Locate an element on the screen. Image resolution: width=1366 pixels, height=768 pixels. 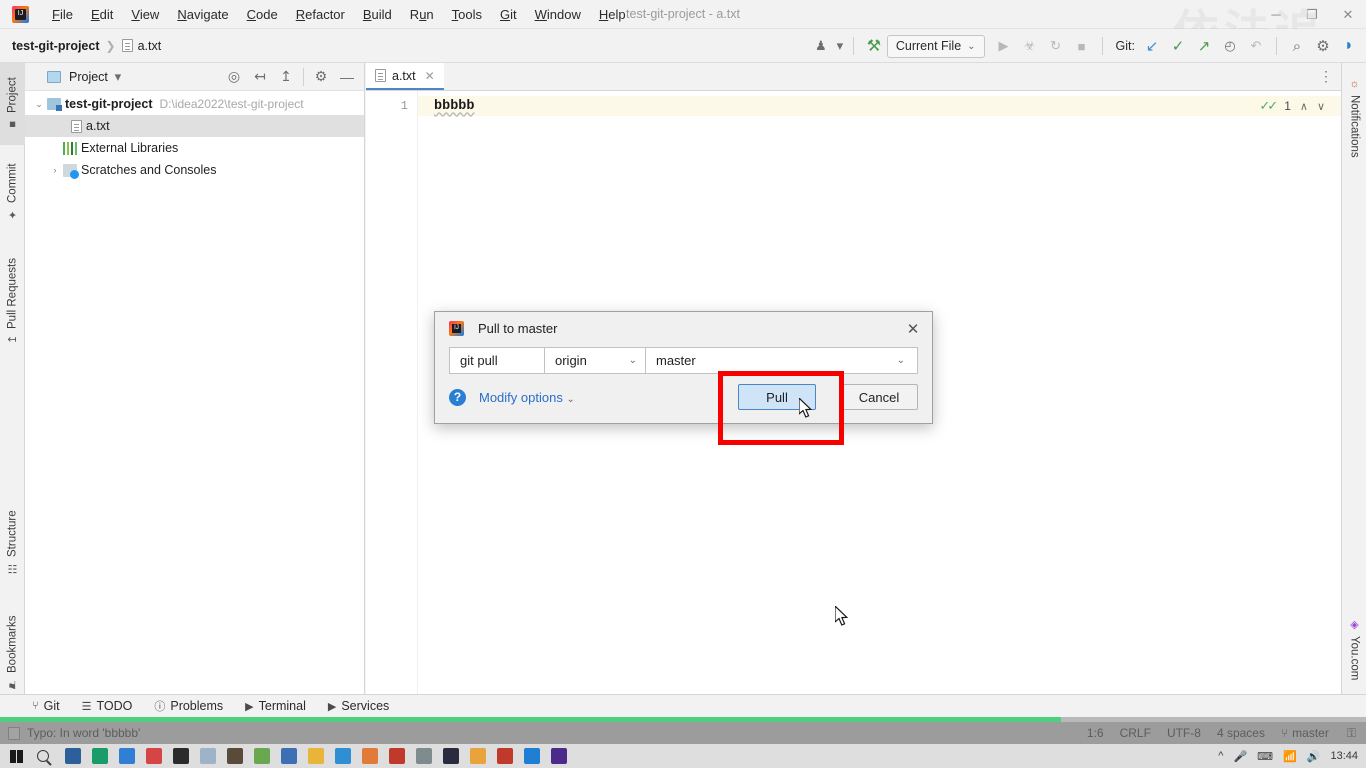
sidebar-item-commit: ✦ Commit is located at coordinates (12, 192).